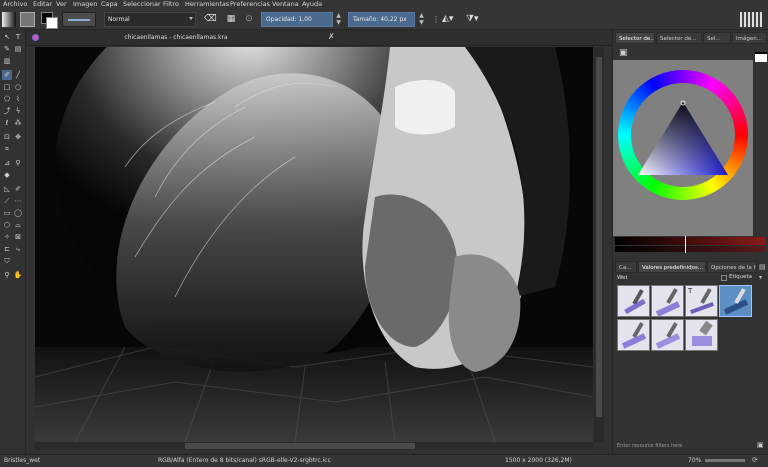  What do you see at coordinates (142, 4) in the screenshot?
I see `menu-seleccionar: Seleccionar` at bounding box center [142, 4].